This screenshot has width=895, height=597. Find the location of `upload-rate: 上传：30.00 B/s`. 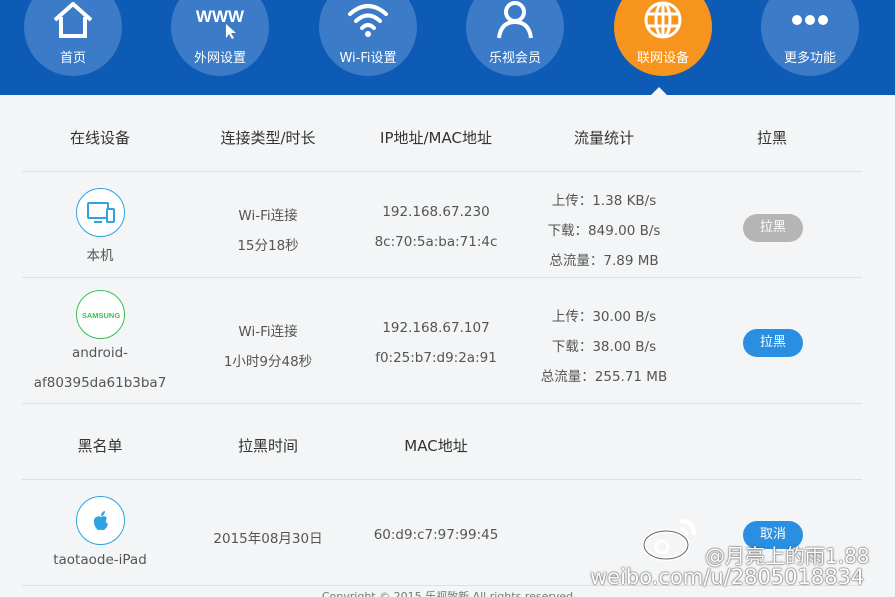

upload-rate: 上传：30.00 B/s is located at coordinates (604, 317).